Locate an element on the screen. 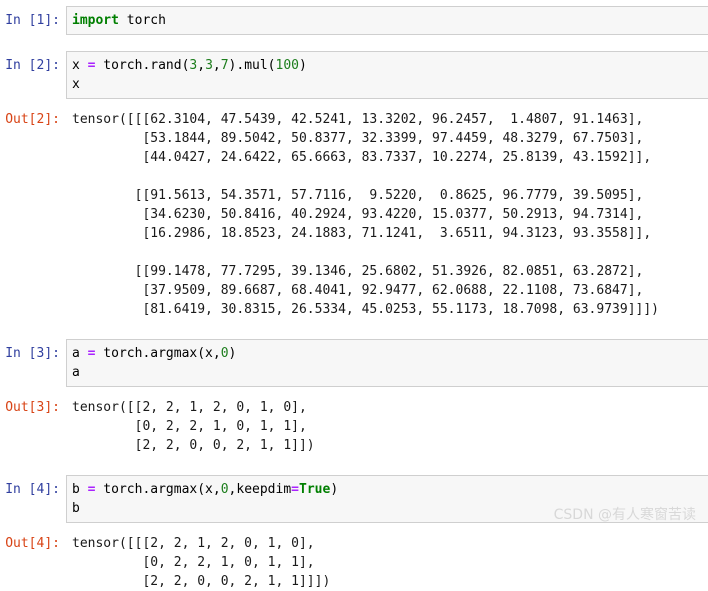 This screenshot has width=708, height=591. output-prompt-3: Out[3]: is located at coordinates (32, 407).